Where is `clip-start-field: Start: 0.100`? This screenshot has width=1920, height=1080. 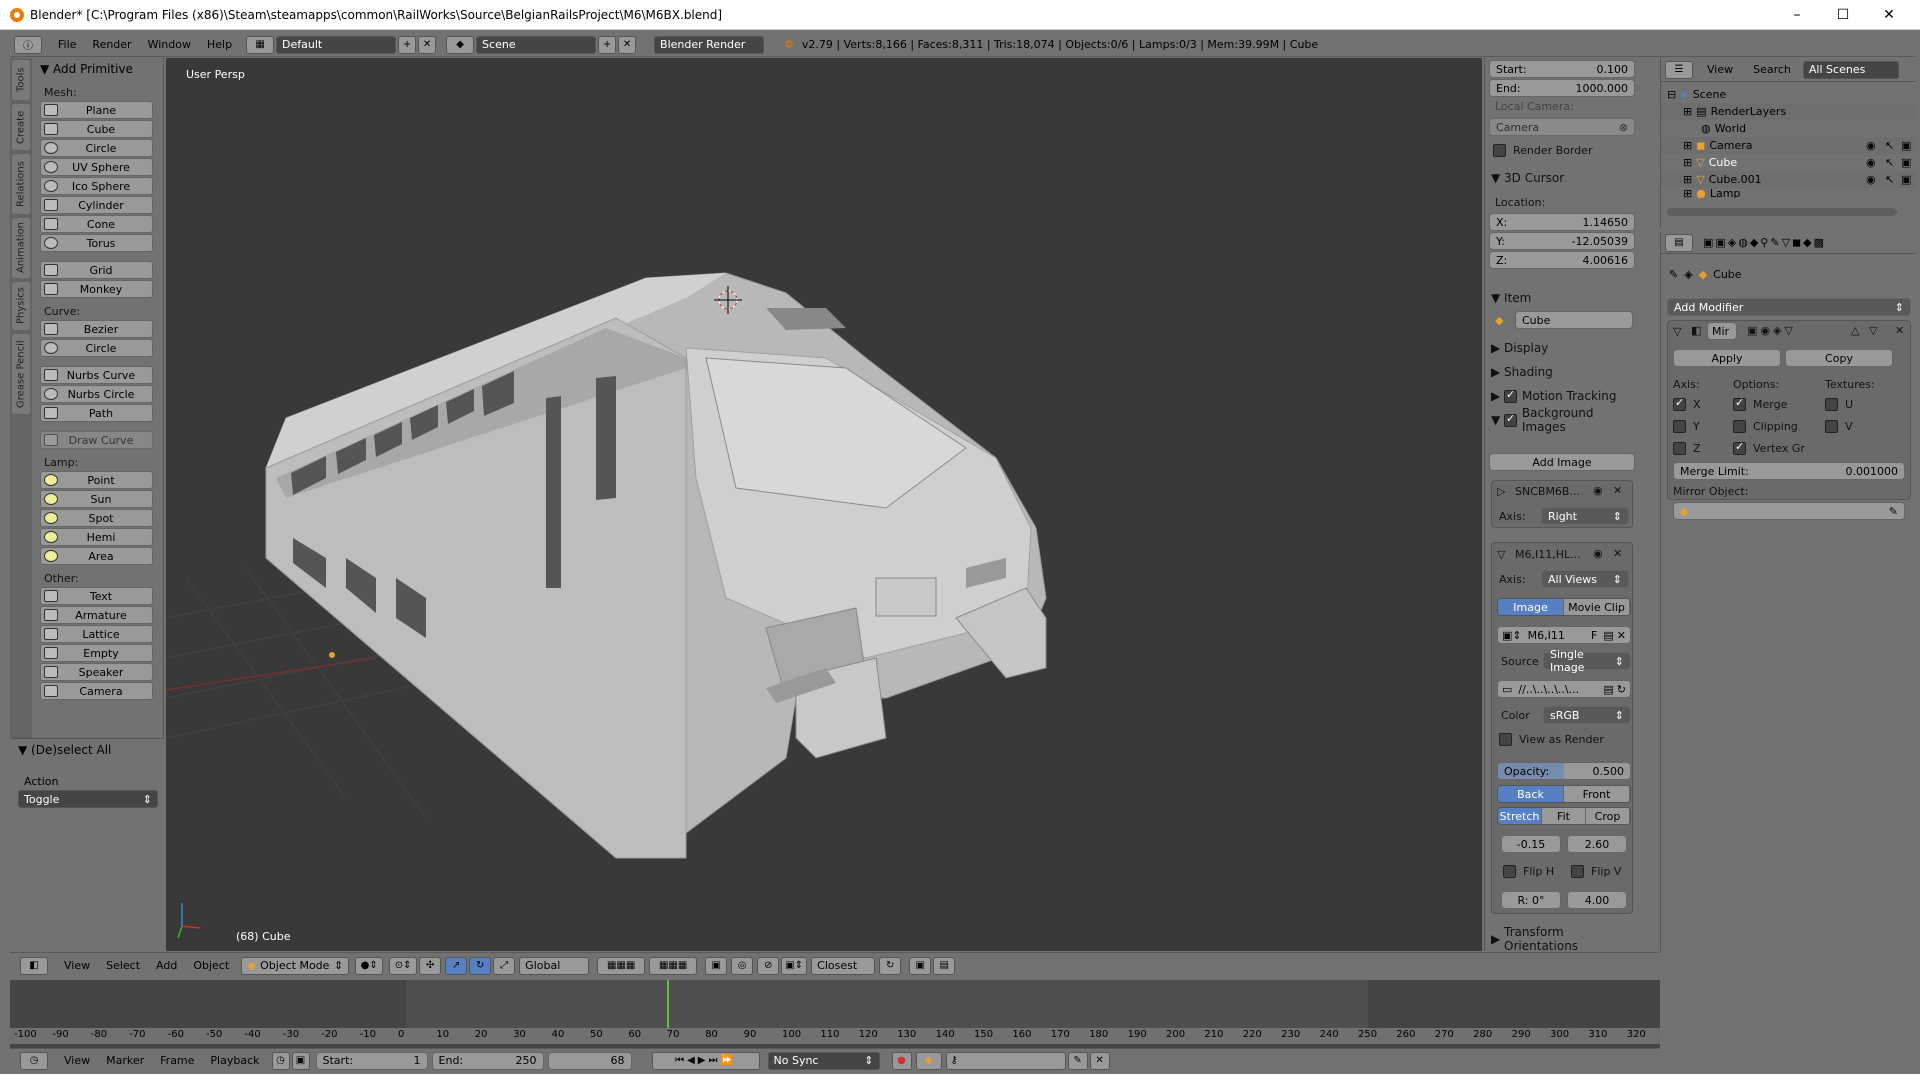
clip-start-field: Start: 0.100 is located at coordinates (1562, 69).